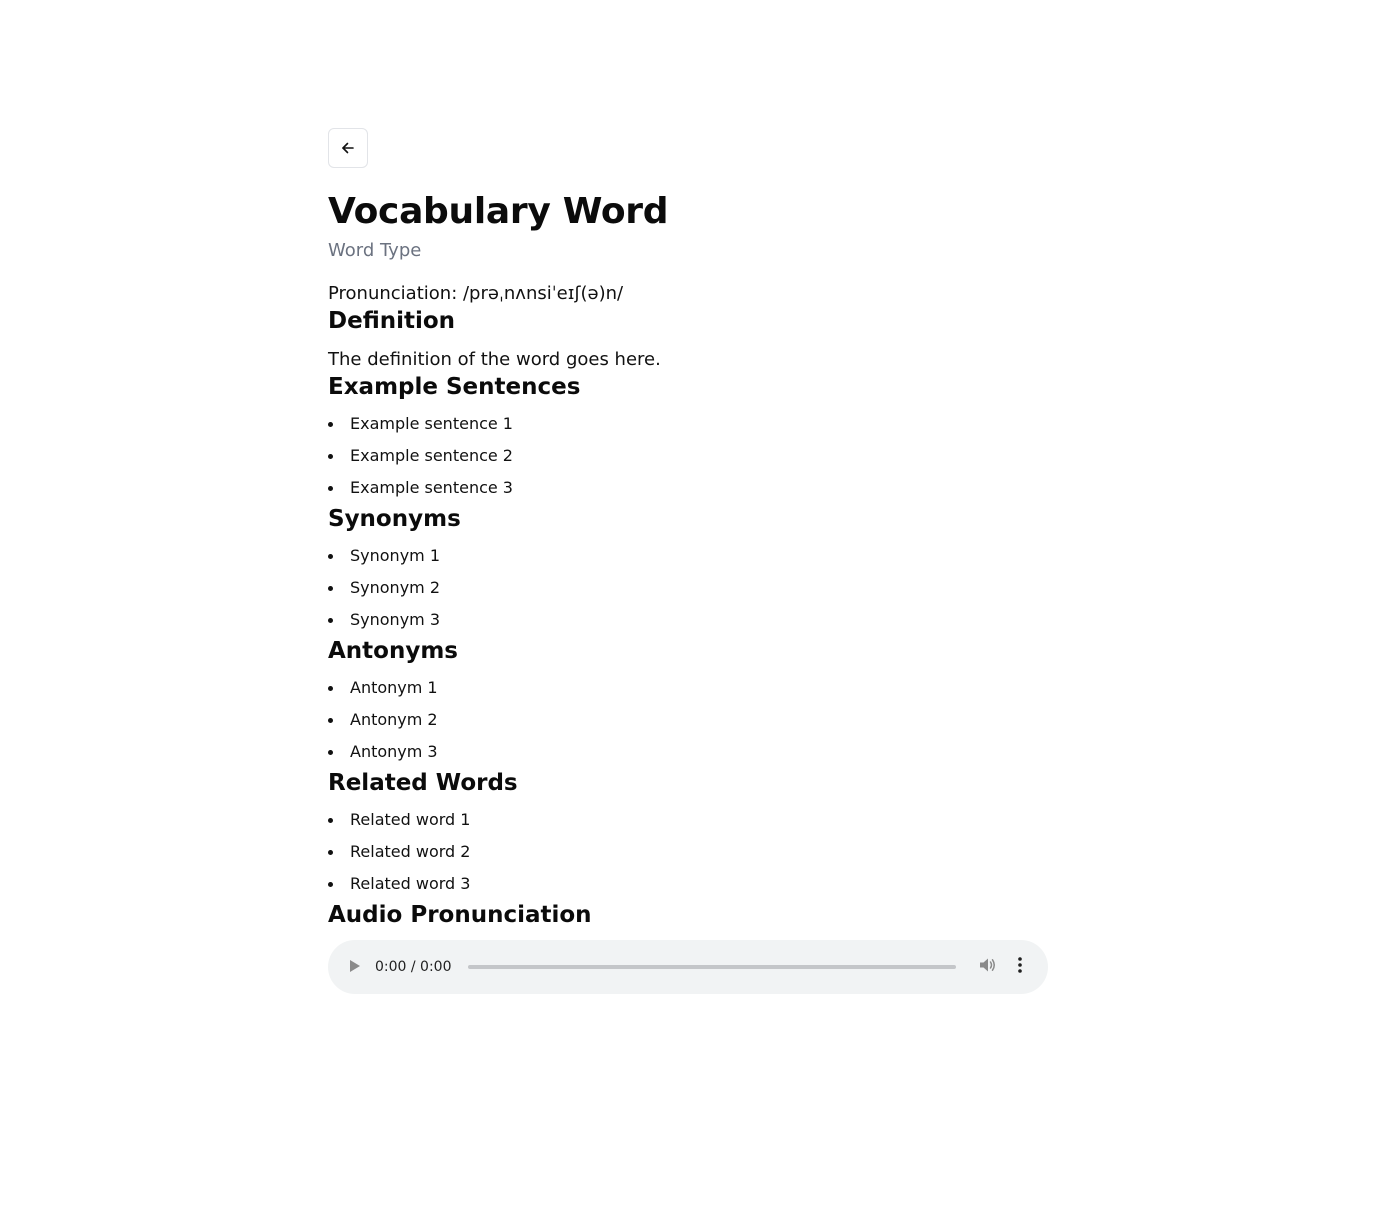 This screenshot has width=1376, height=1226. I want to click on audio-player: 0:00 / 0:00, so click(688, 967).